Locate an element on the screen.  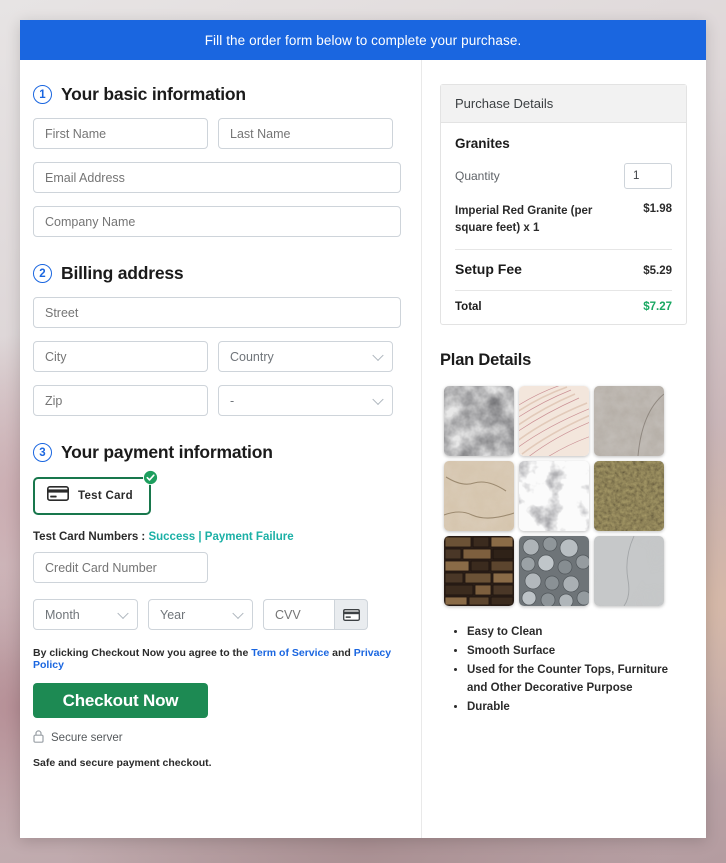
zip-state-row: - is located at coordinates (217, 400).